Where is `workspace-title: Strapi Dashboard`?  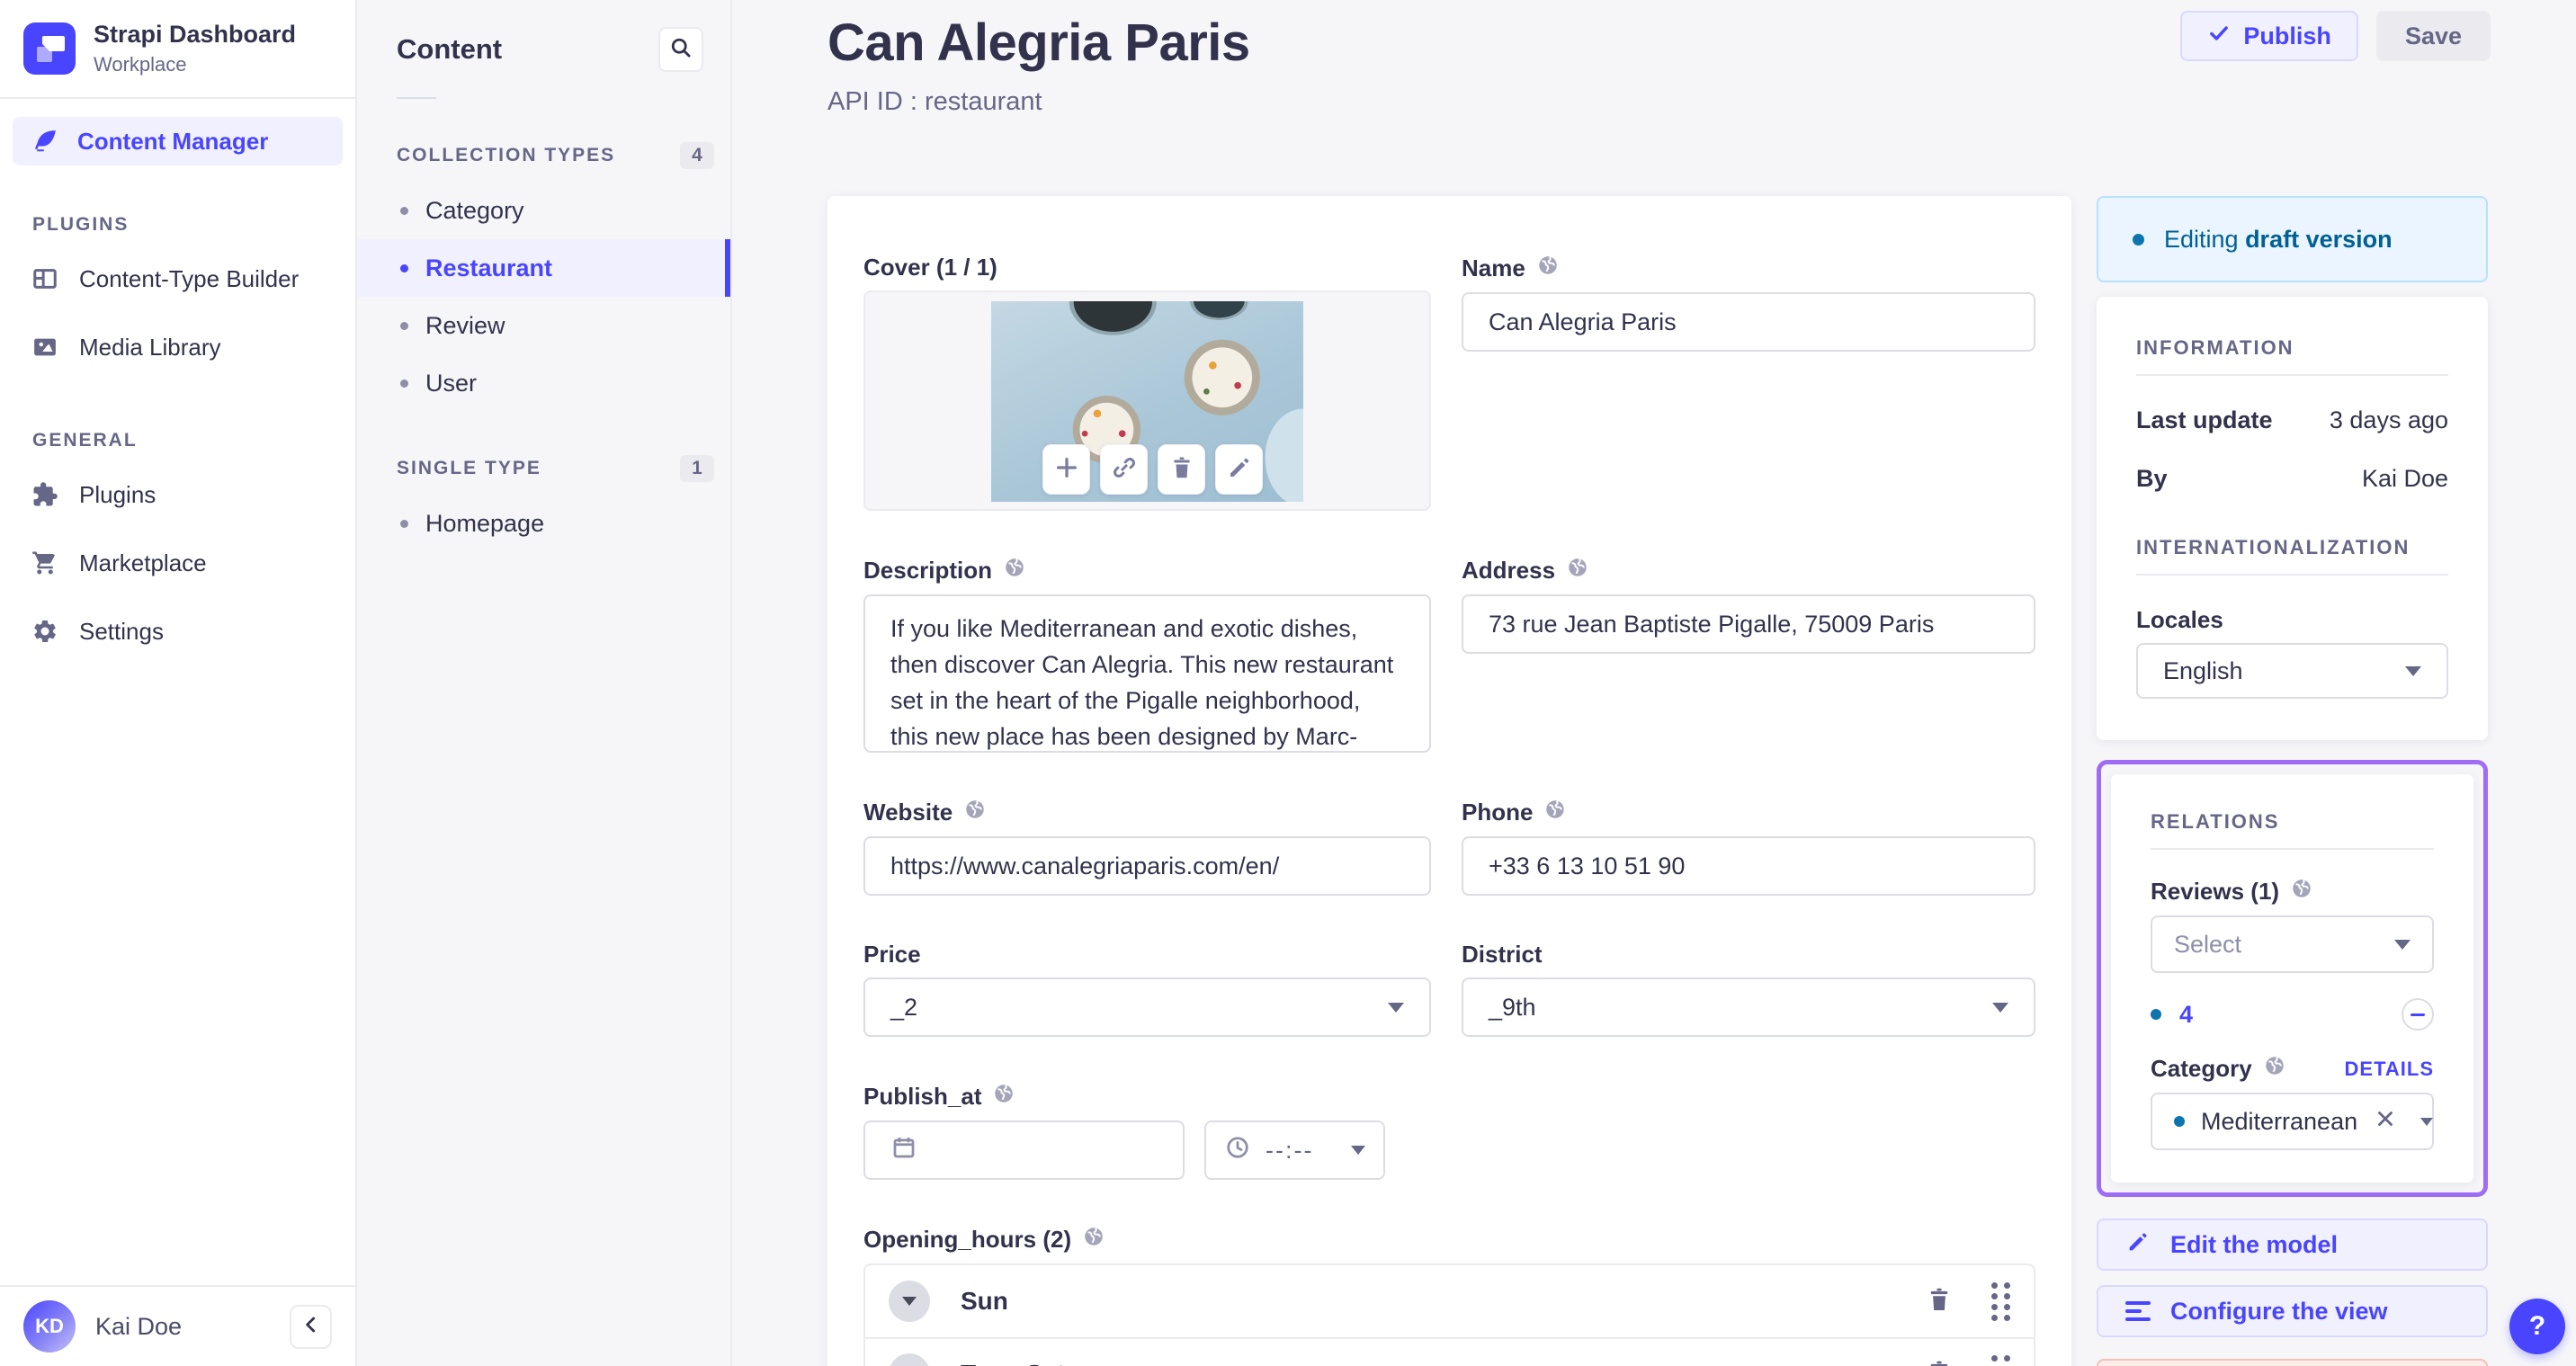
workspace-title: Strapi Dashboard is located at coordinates (195, 34).